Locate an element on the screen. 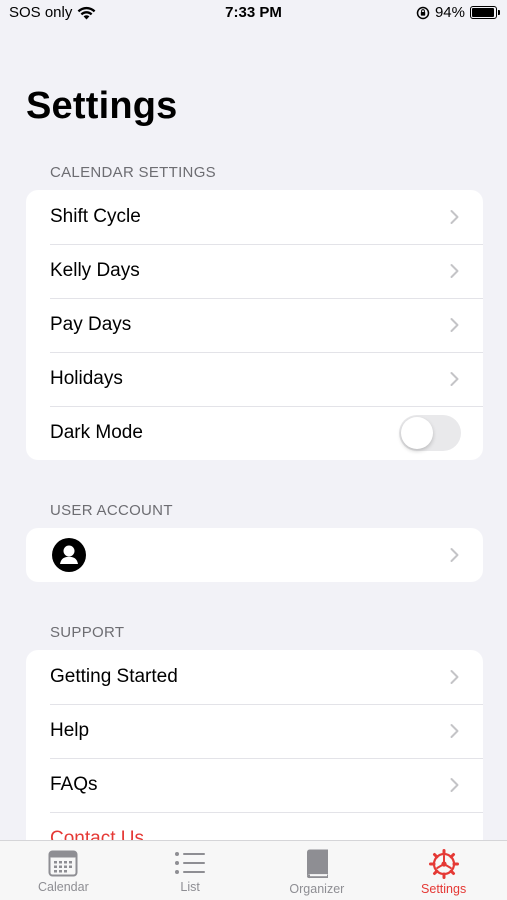  tab-label: Settings is located at coordinates (444, 889).